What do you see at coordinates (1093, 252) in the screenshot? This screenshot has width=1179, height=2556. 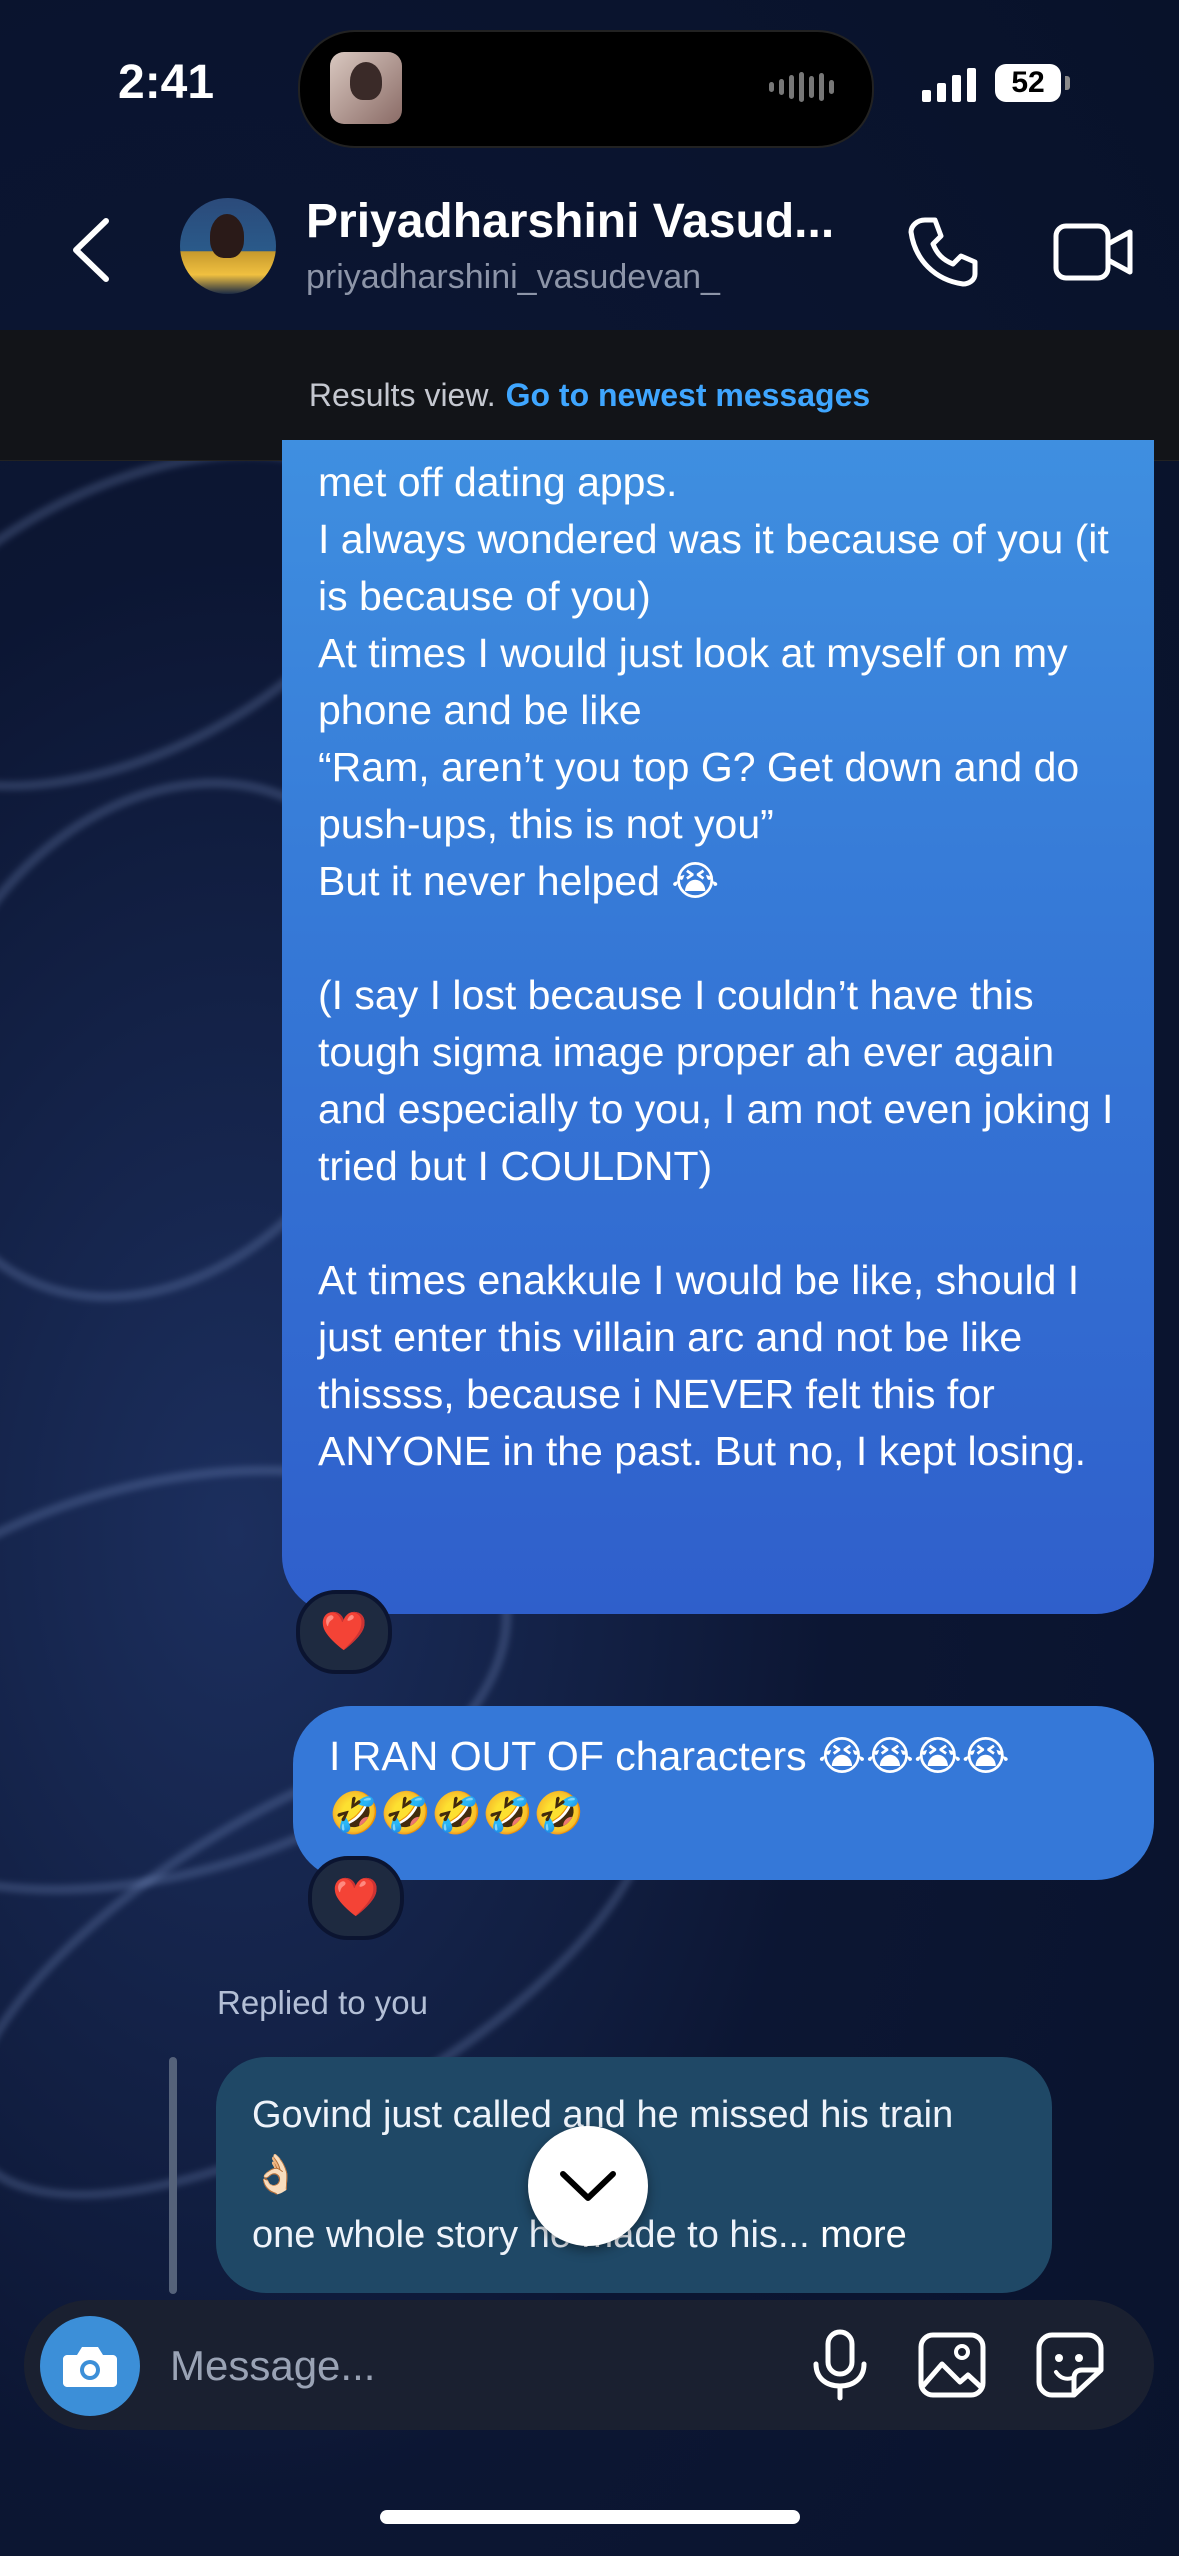 I see `video-camera-icon` at bounding box center [1093, 252].